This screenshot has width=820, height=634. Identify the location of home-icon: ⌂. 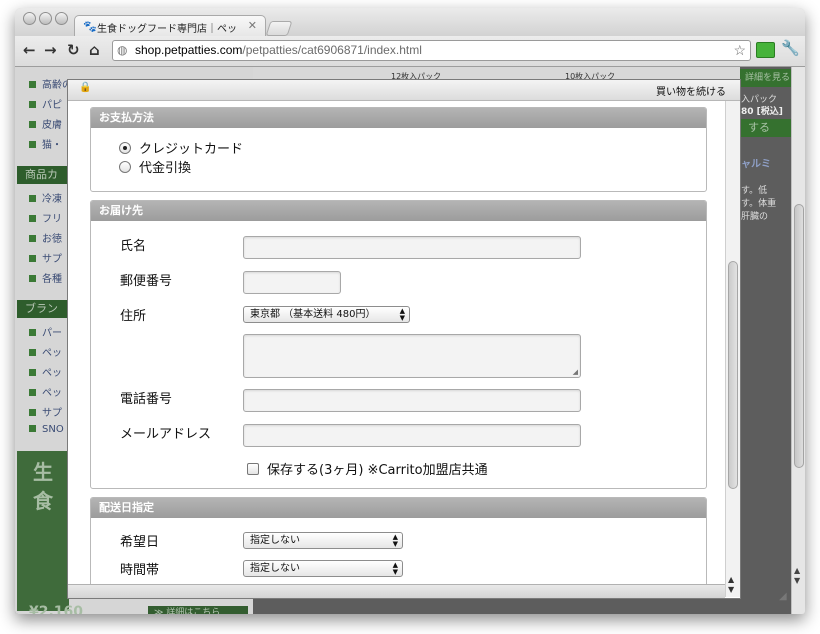
(94, 50).